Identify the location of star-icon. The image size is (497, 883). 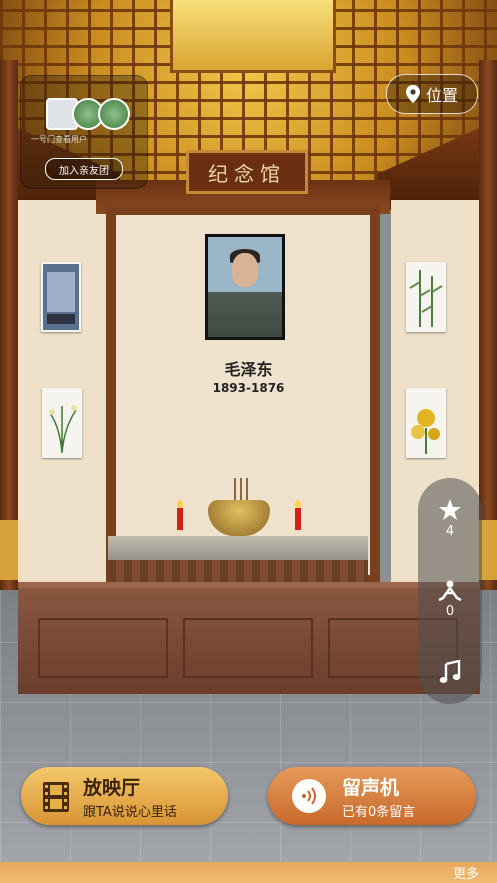
(450, 509).